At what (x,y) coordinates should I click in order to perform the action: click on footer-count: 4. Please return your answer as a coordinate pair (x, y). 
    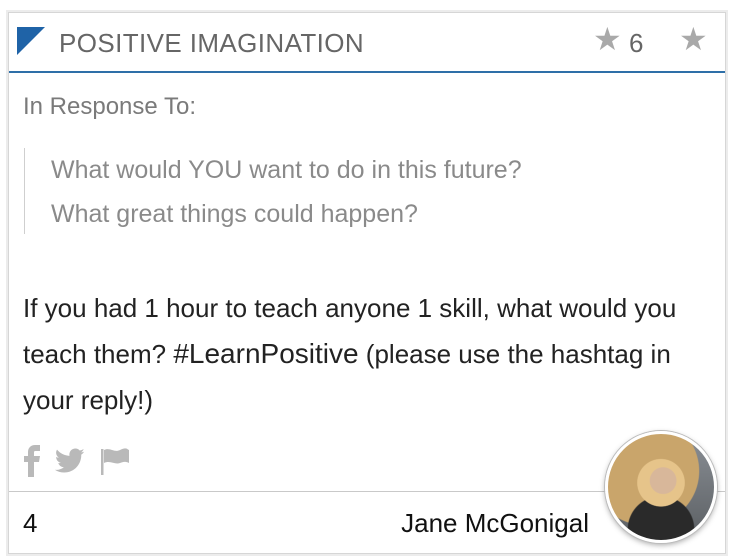
    Looking at the image, I should click on (30, 523).